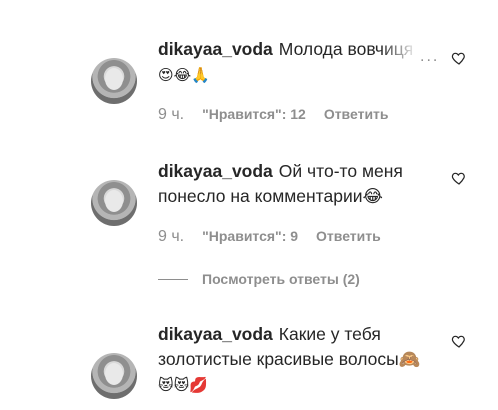 This screenshot has width=498, height=410. What do you see at coordinates (184, 75) in the screenshot?
I see `comment-emoji: 😍😂🙏` at bounding box center [184, 75].